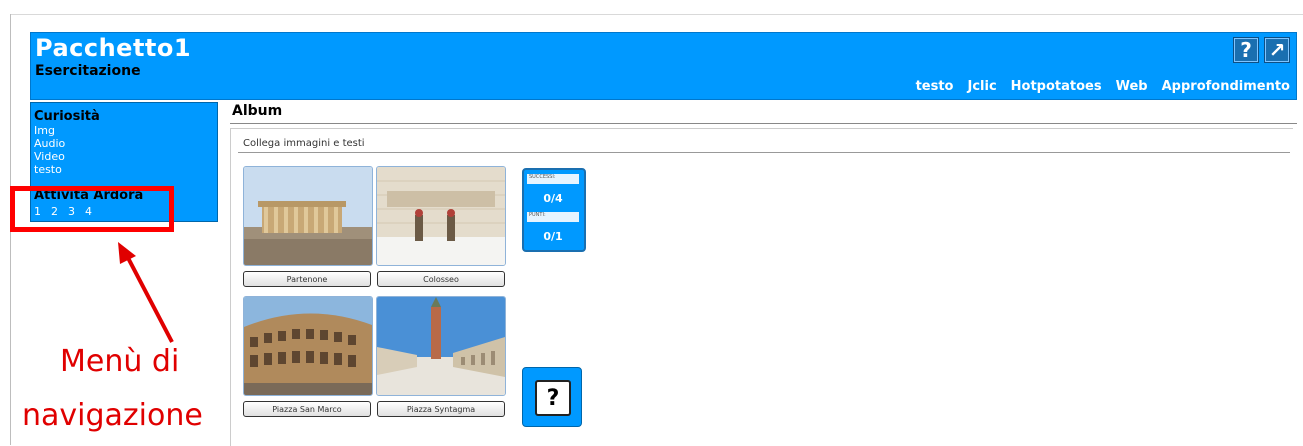 The image size is (1303, 446). I want to click on parthenon-image, so click(308, 216).